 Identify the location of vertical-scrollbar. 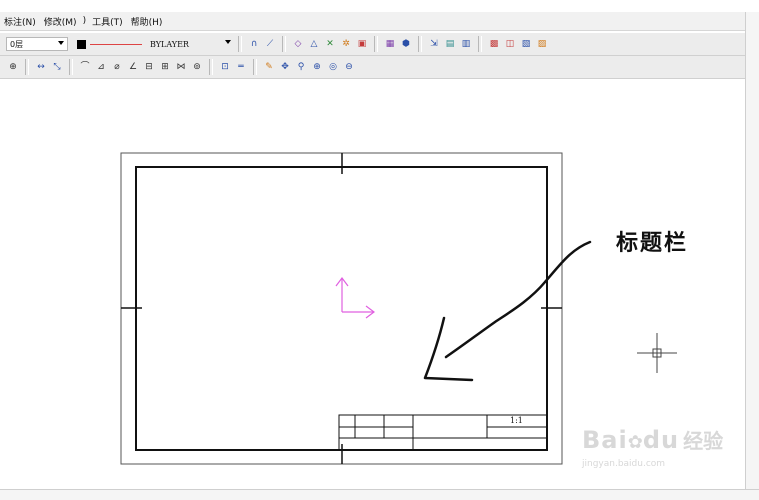
(752, 251).